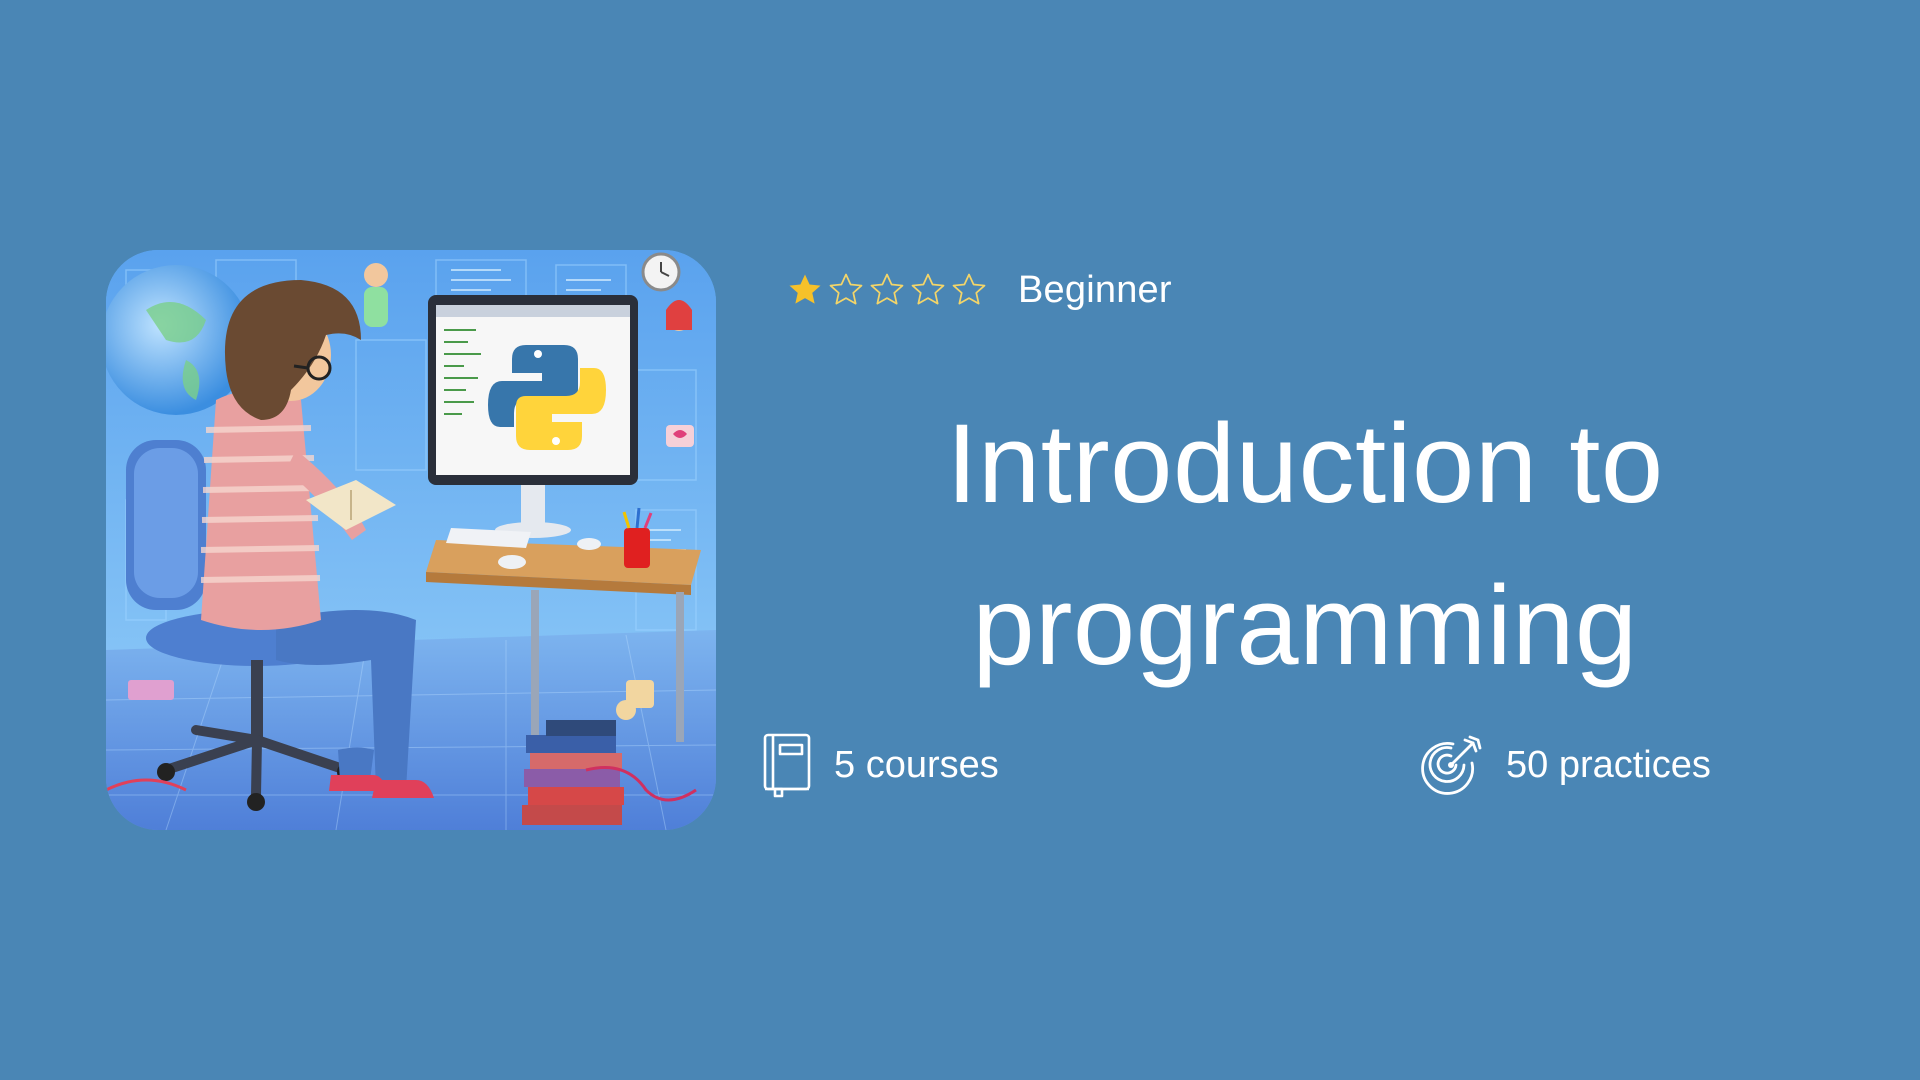 This screenshot has height=1080, width=1920. What do you see at coordinates (1451, 765) in the screenshot?
I see `target-arrow-icon` at bounding box center [1451, 765].